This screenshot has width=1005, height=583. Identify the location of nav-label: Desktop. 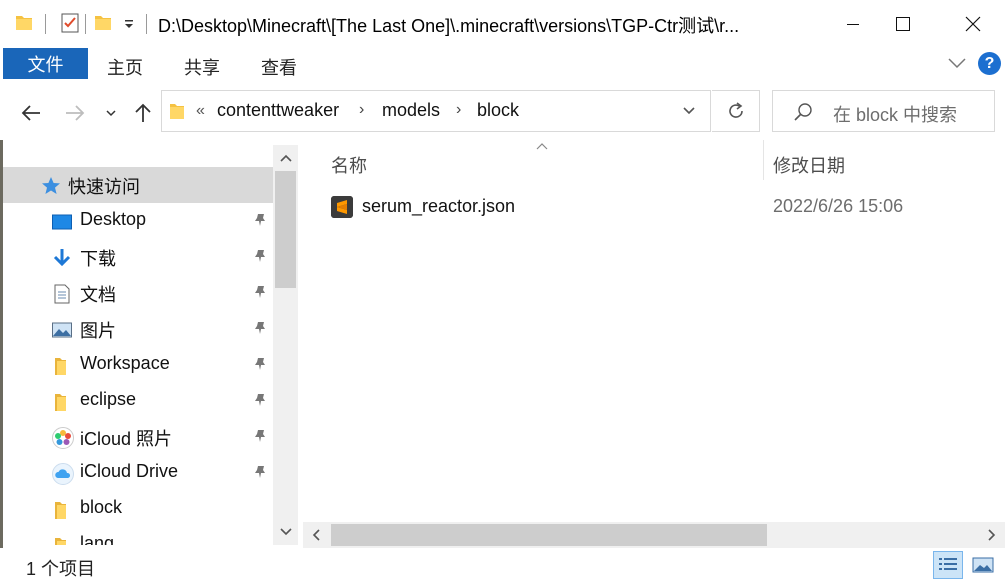
(113, 219).